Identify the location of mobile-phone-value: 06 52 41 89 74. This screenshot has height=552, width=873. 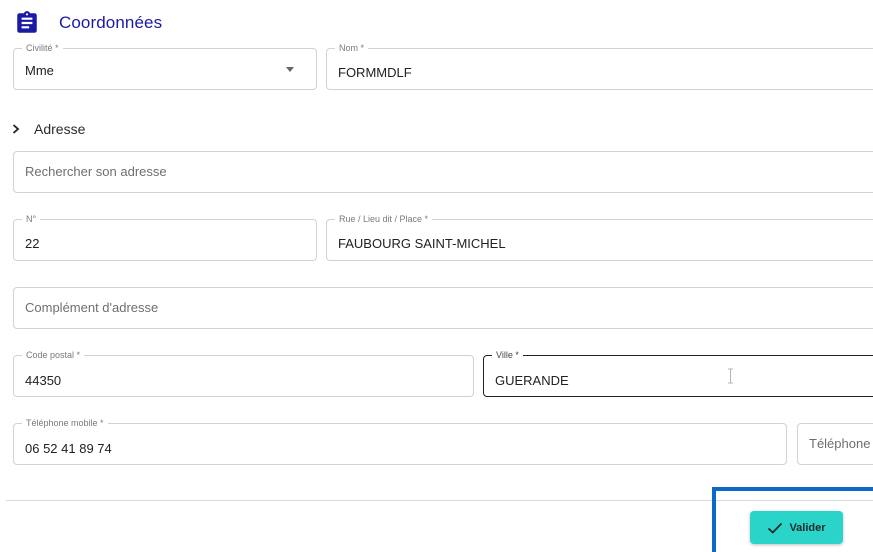
(68, 448).